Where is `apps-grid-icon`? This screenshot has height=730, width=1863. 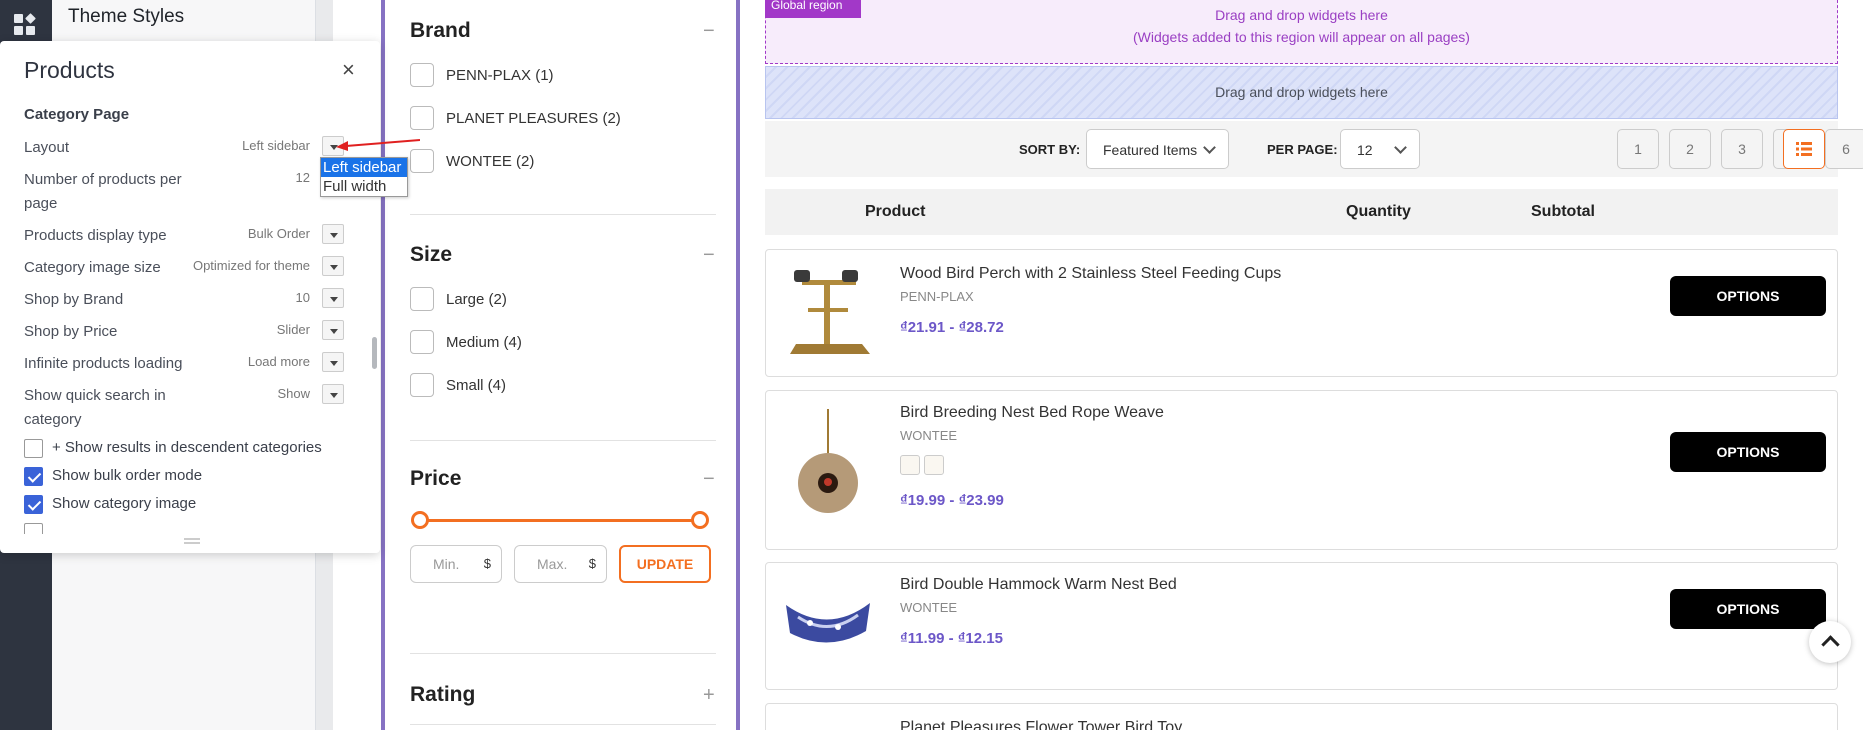 apps-grid-icon is located at coordinates (25, 24).